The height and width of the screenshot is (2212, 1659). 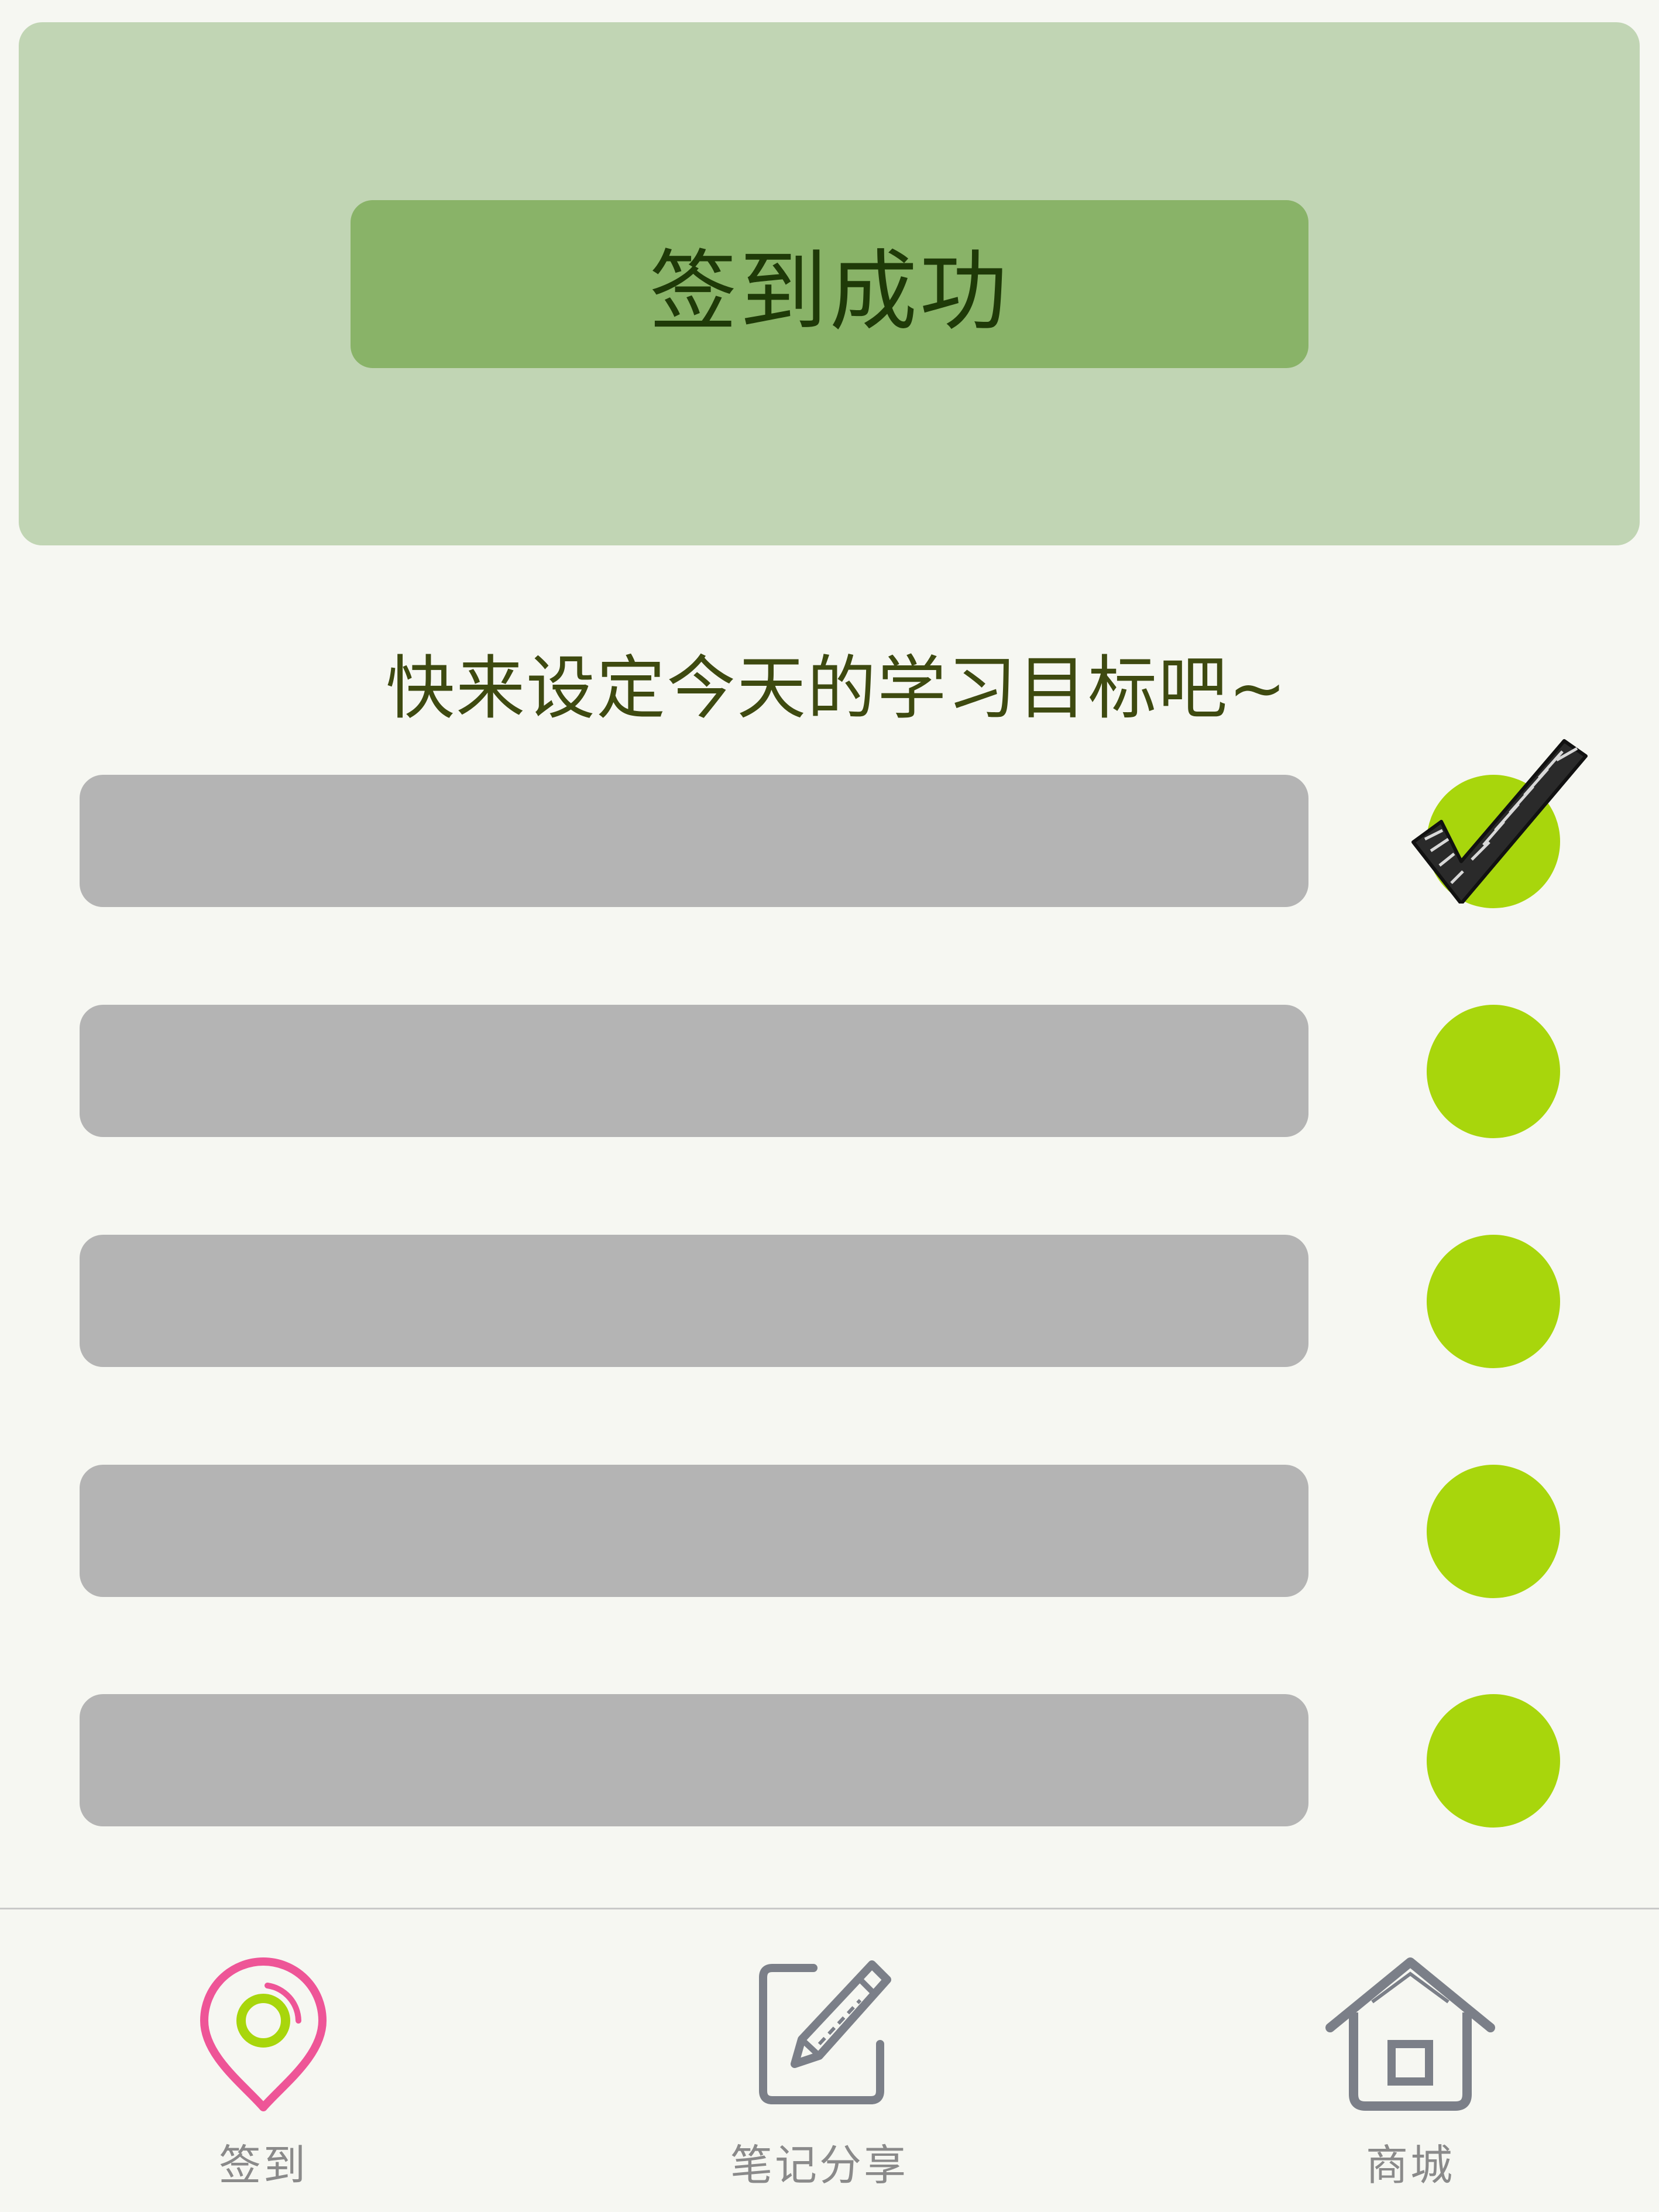 I want to click on nav-item-store: 商城, so click(x=1410, y=2055).